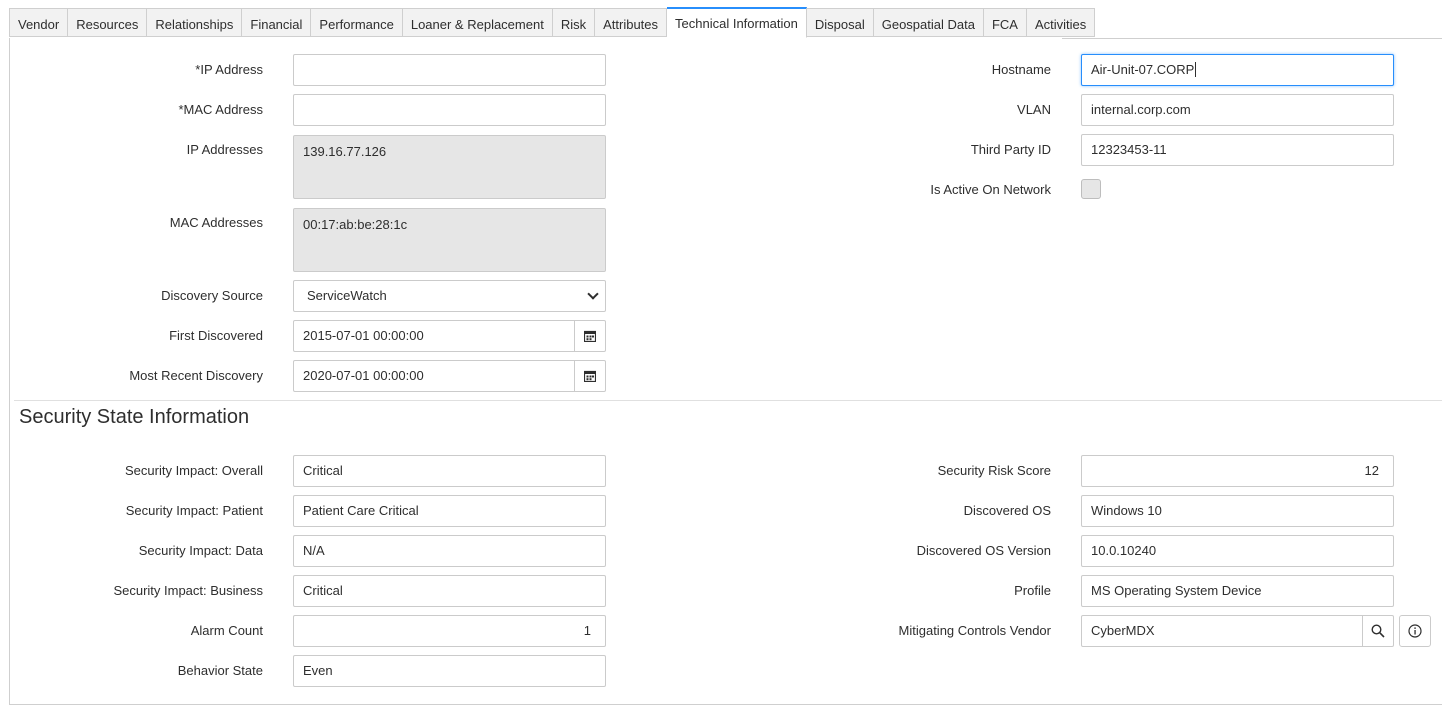  Describe the element at coordinates (1237, 511) in the screenshot. I see `discovered-os-input: Windows 10` at that location.